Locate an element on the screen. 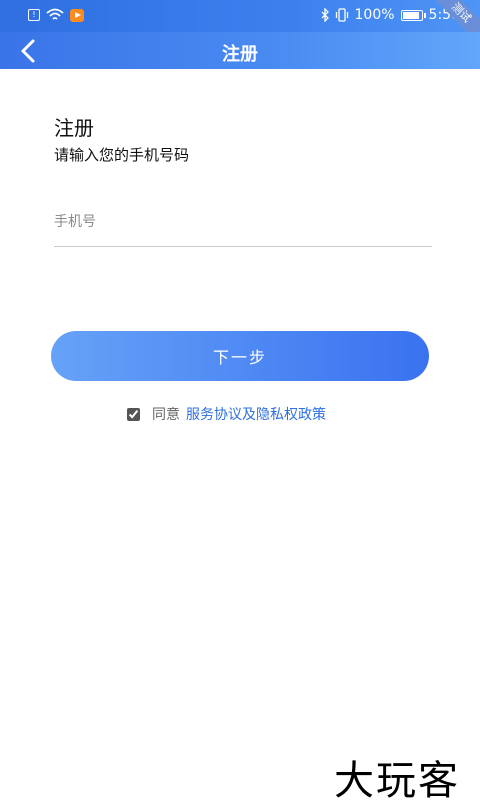  status-right-icons: 100% 5:58 is located at coordinates (390, 15).